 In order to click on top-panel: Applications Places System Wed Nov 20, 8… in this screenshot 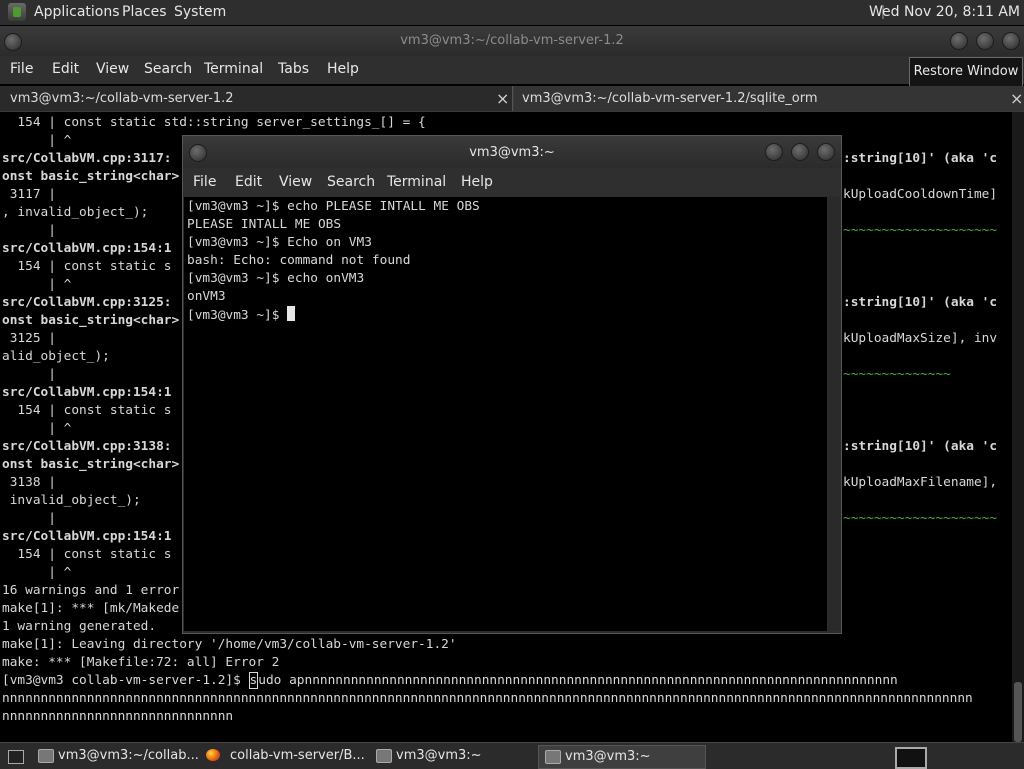, I will do `click(512, 12)`.